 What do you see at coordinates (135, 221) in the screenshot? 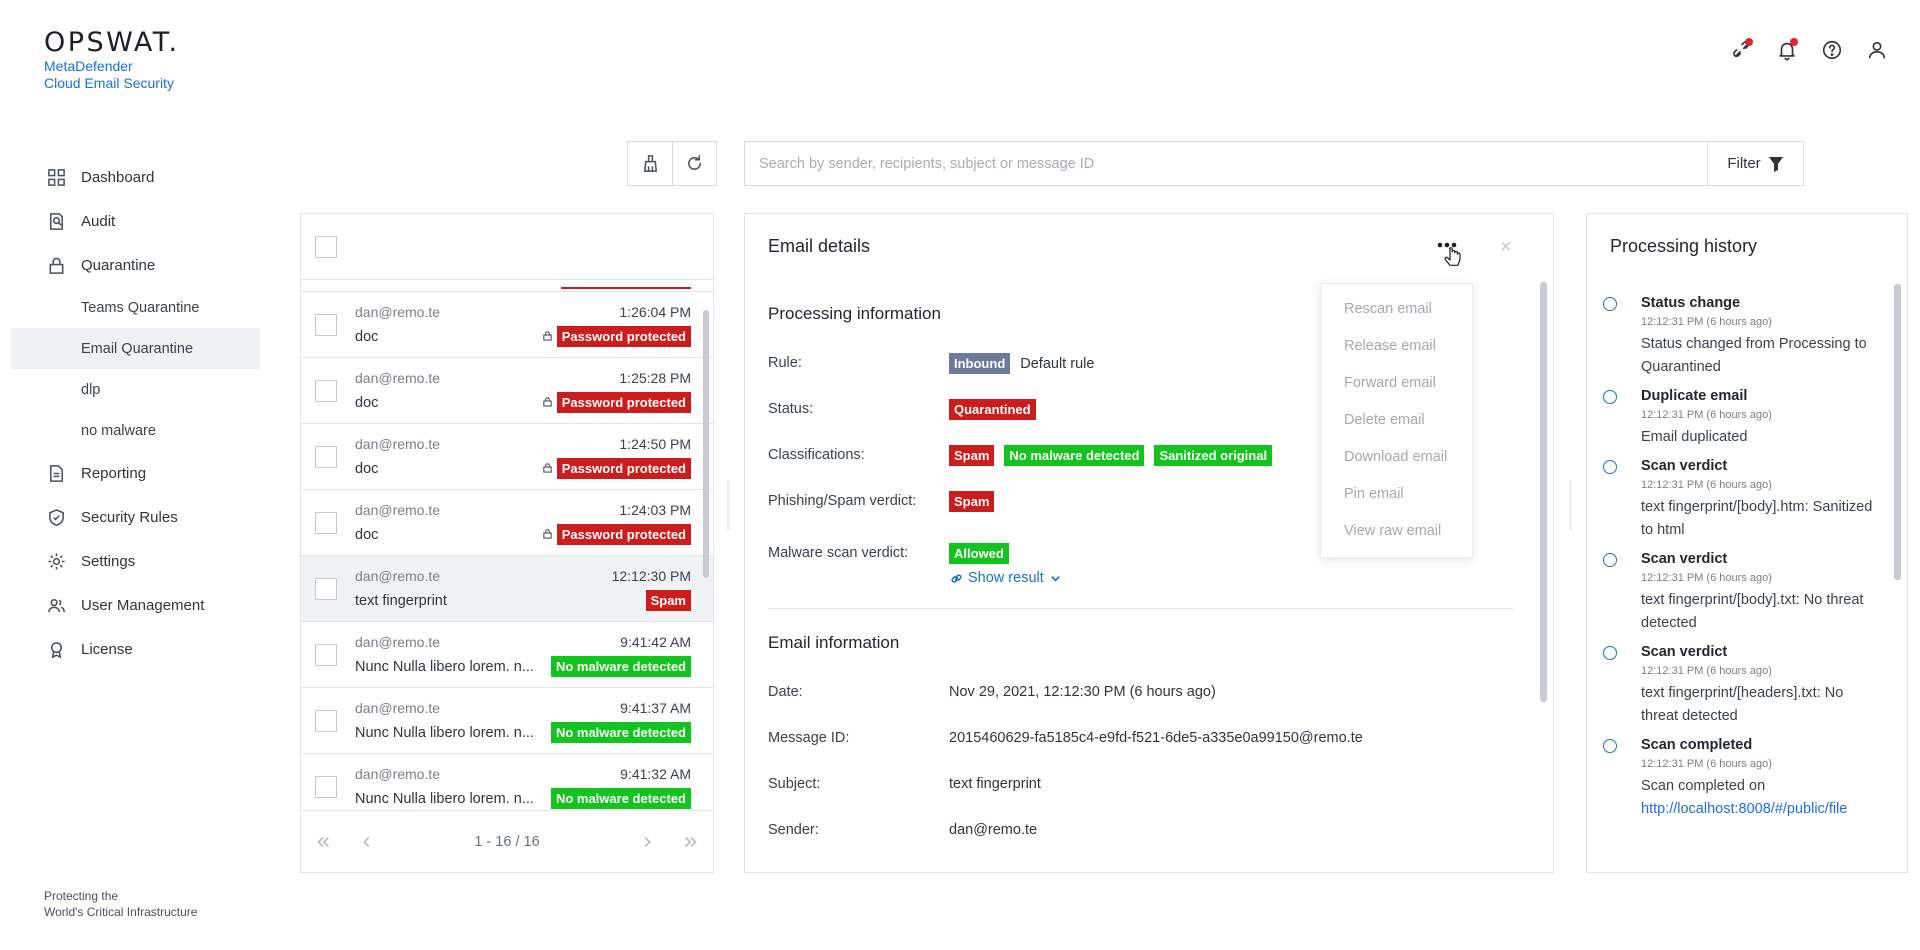
I see `nav-item-audit: Audit` at bounding box center [135, 221].